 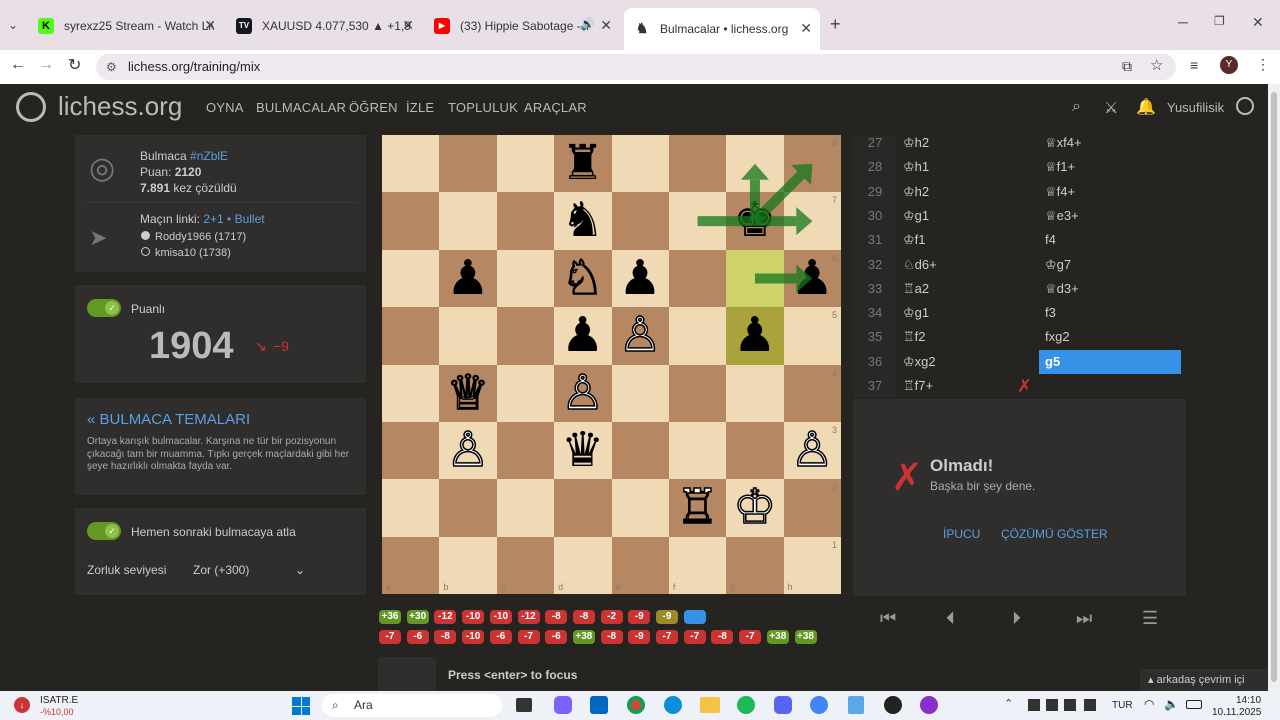 I want to click on black-player: kmisa10 (1738), so click(x=186, y=253).